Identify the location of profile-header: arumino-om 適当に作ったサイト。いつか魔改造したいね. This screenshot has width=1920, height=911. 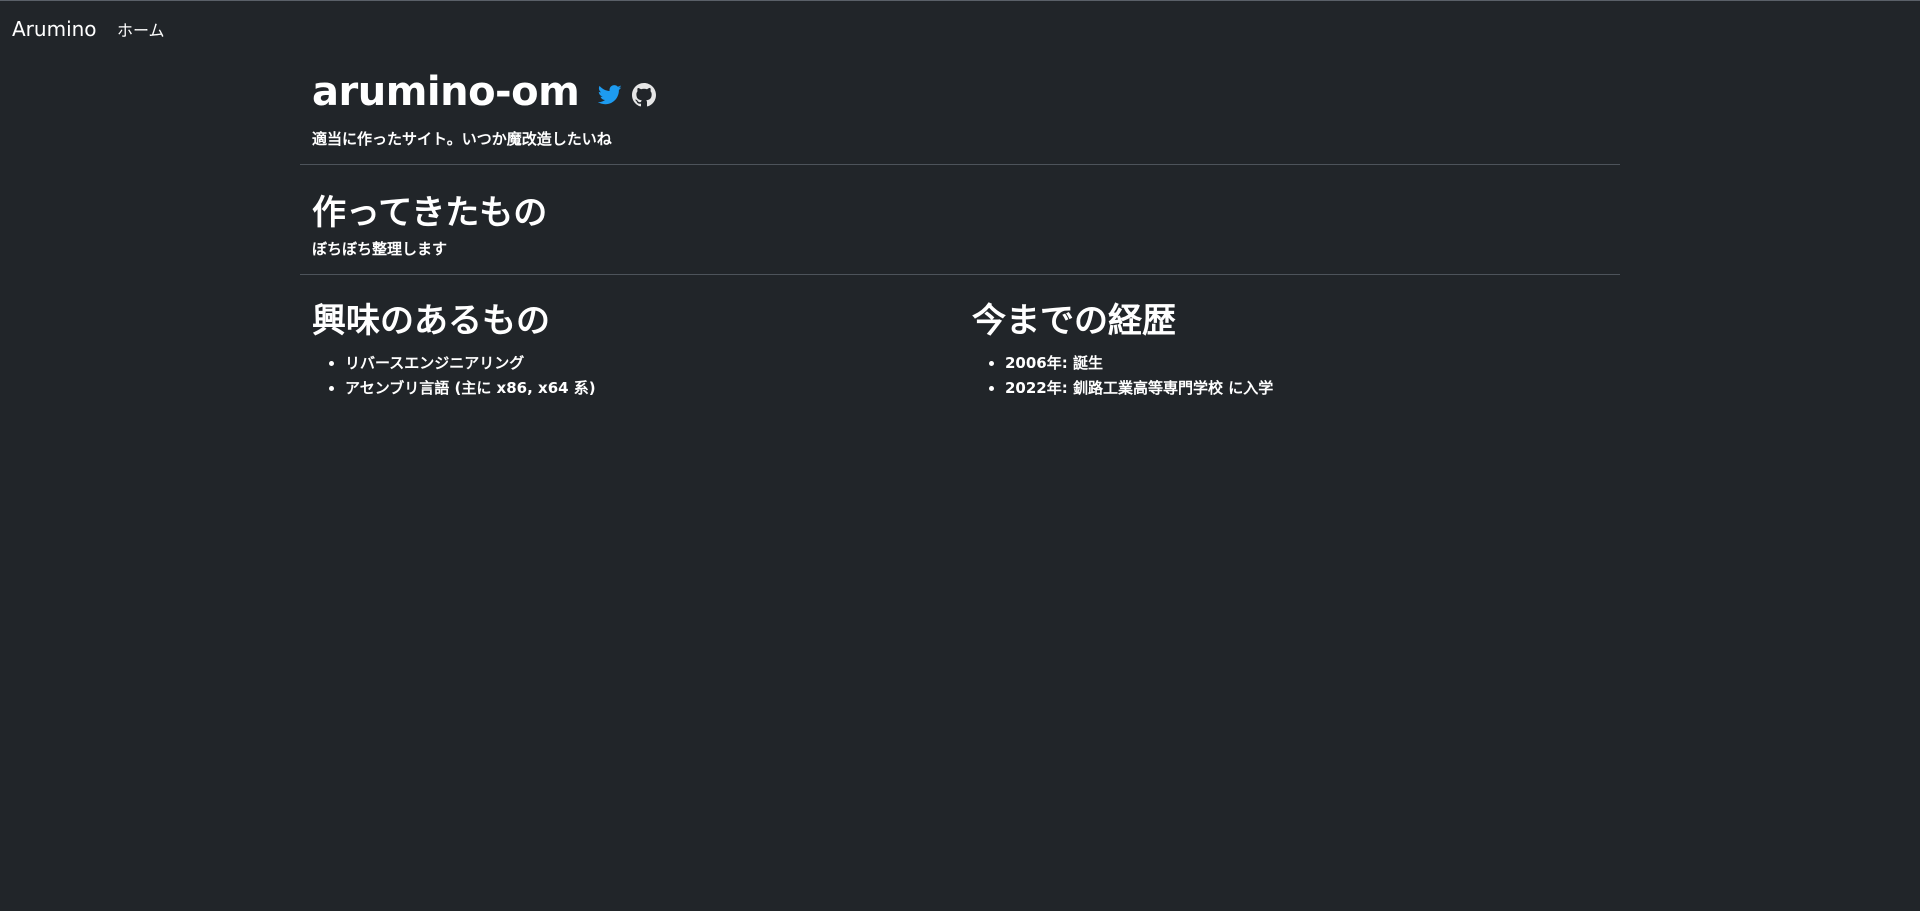
(960, 106).